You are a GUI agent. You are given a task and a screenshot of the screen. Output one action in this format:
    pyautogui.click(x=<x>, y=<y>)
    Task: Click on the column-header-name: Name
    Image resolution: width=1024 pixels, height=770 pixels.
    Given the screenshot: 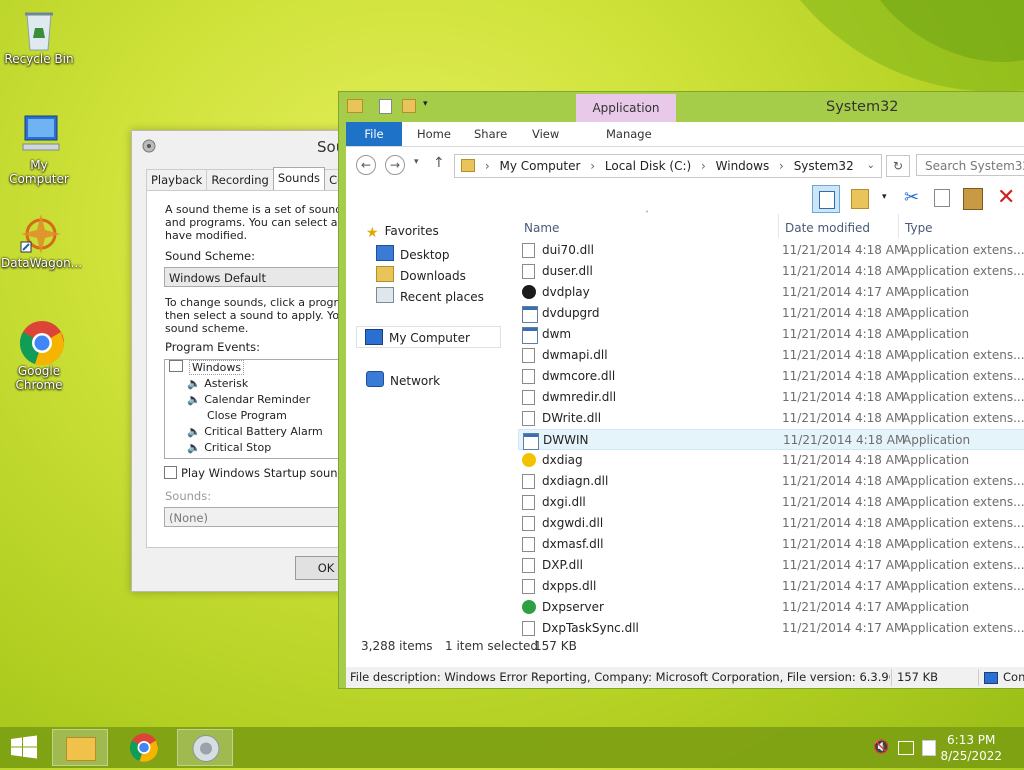 What is the action you would take?
    pyautogui.click(x=541, y=228)
    